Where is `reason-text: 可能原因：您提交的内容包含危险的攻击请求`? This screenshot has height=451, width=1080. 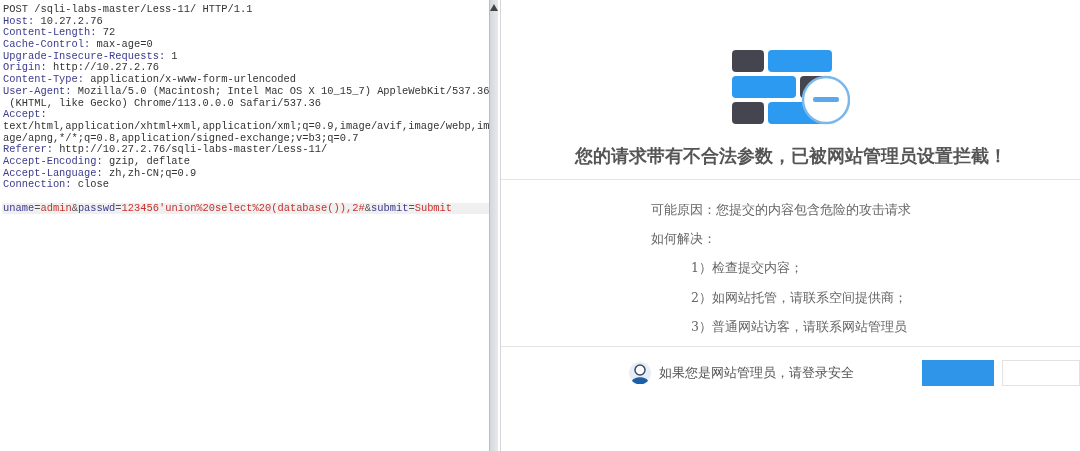
reason-text: 可能原因：您提交的内容包含危险的攻击请求 is located at coordinates (781, 210).